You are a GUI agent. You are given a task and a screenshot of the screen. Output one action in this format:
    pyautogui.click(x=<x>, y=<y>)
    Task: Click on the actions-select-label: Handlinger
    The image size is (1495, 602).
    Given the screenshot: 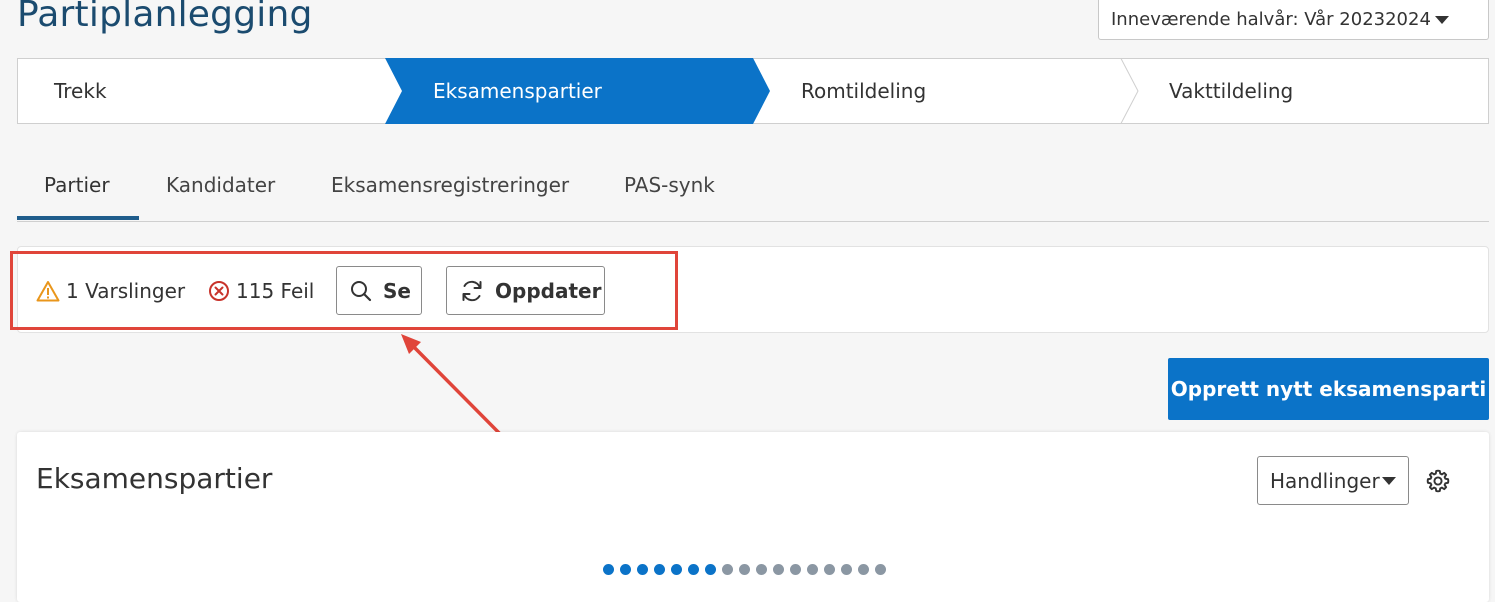 What is the action you would take?
    pyautogui.click(x=1325, y=480)
    